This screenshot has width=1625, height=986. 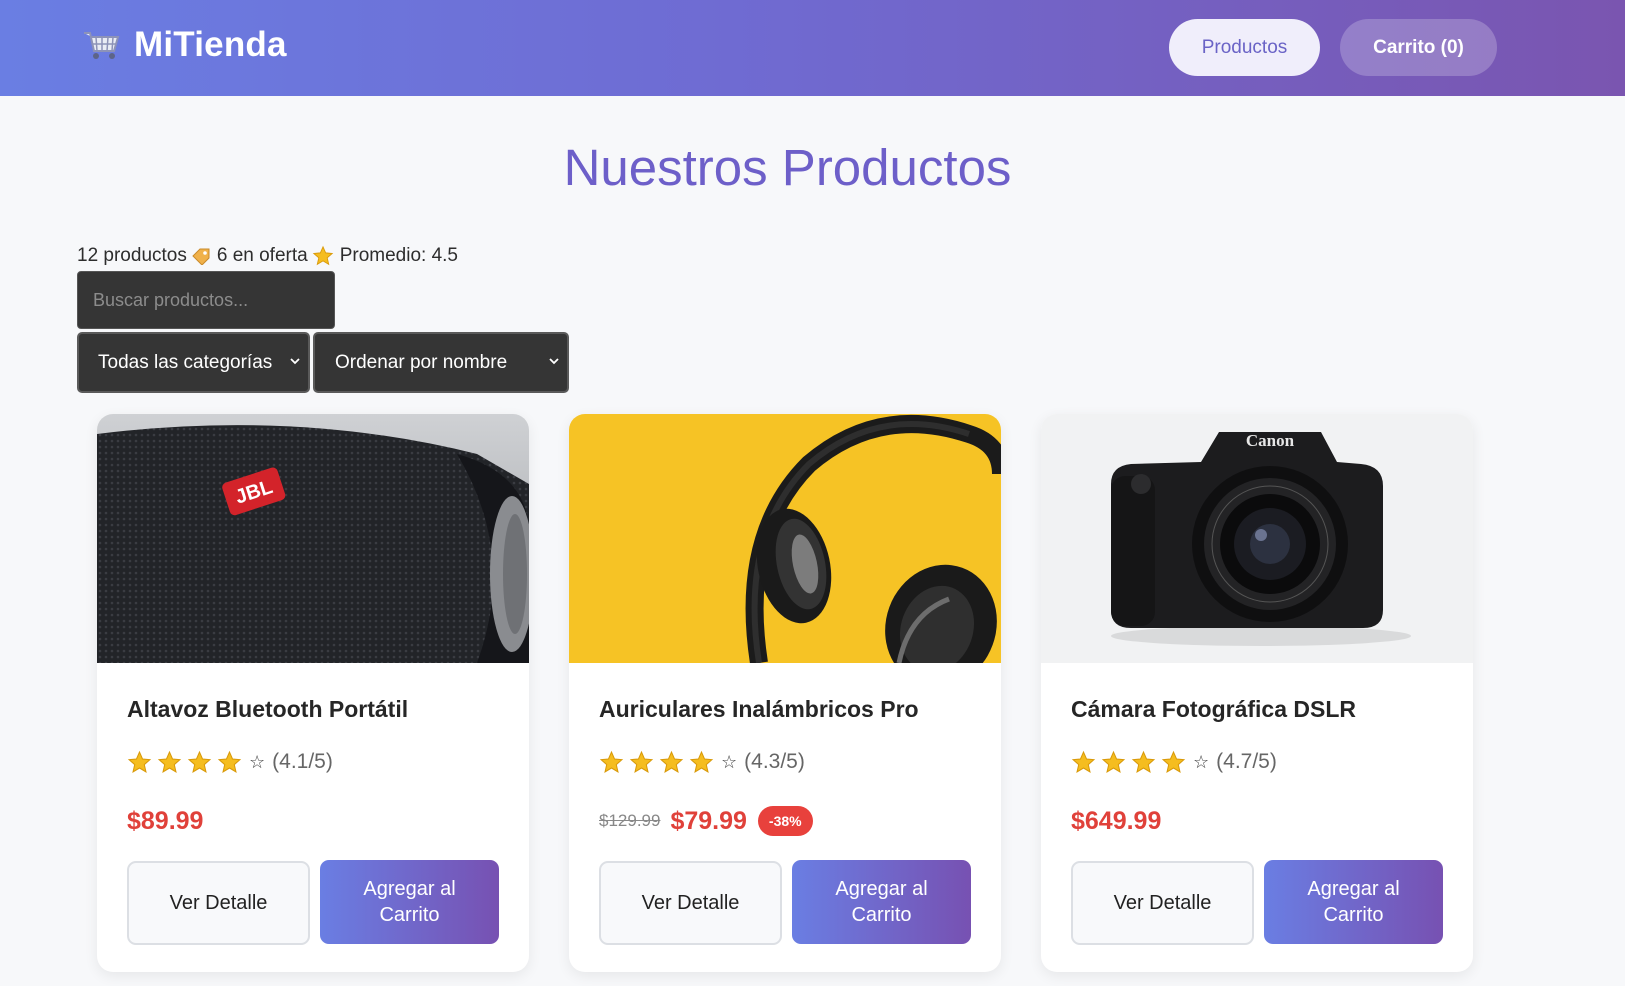 I want to click on jbl-speaker-photo: JBL, so click(x=313, y=538).